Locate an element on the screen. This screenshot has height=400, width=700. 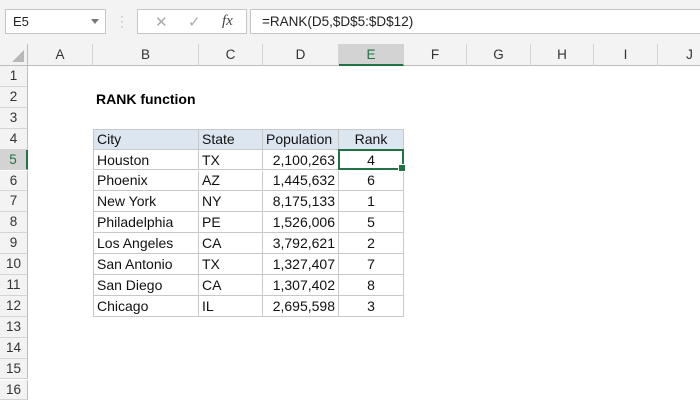
drag-handle-icon: · · · is located at coordinates (122, 21).